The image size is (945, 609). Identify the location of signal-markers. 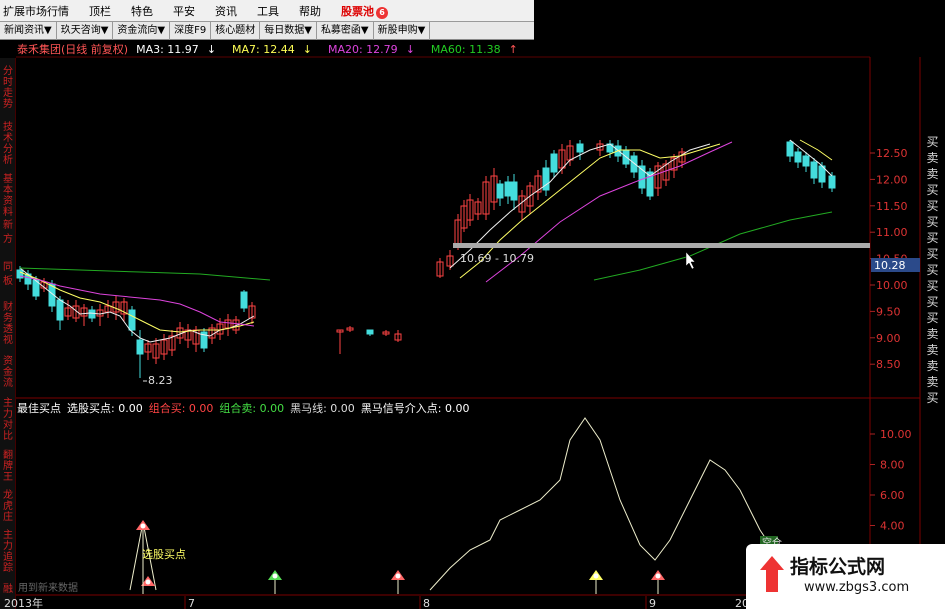
(400, 557).